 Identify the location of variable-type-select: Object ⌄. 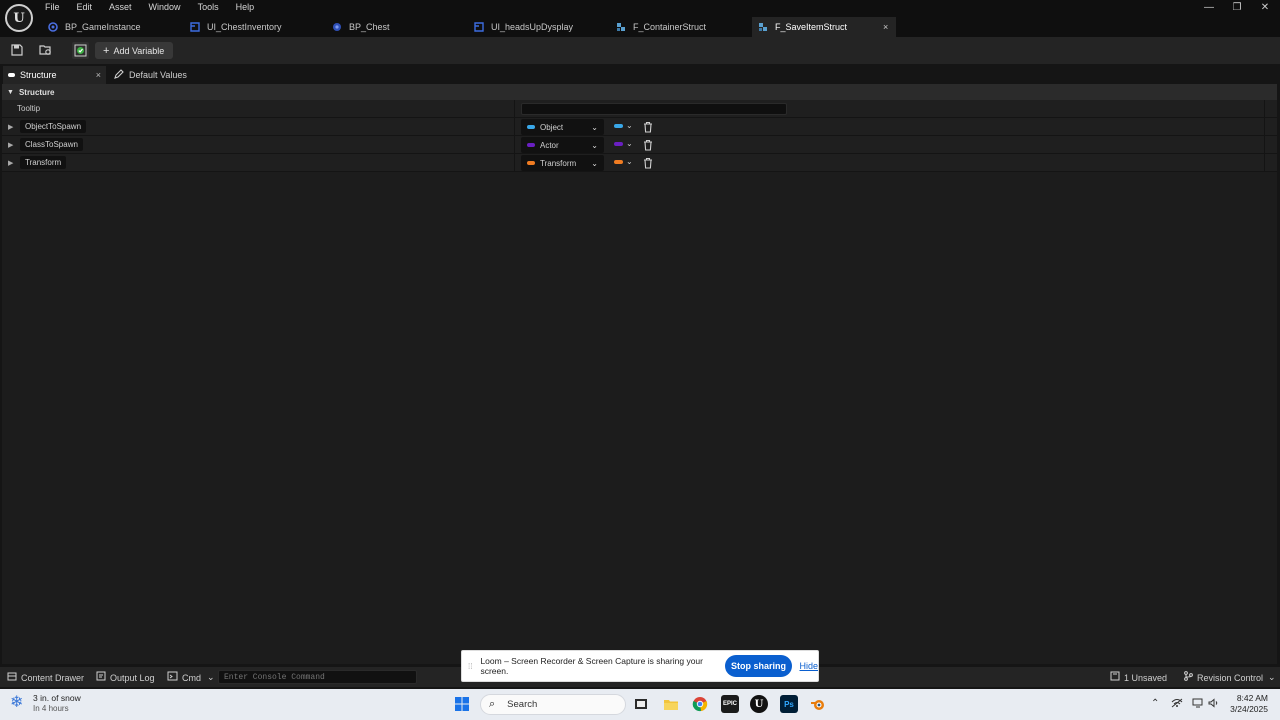
(562, 127).